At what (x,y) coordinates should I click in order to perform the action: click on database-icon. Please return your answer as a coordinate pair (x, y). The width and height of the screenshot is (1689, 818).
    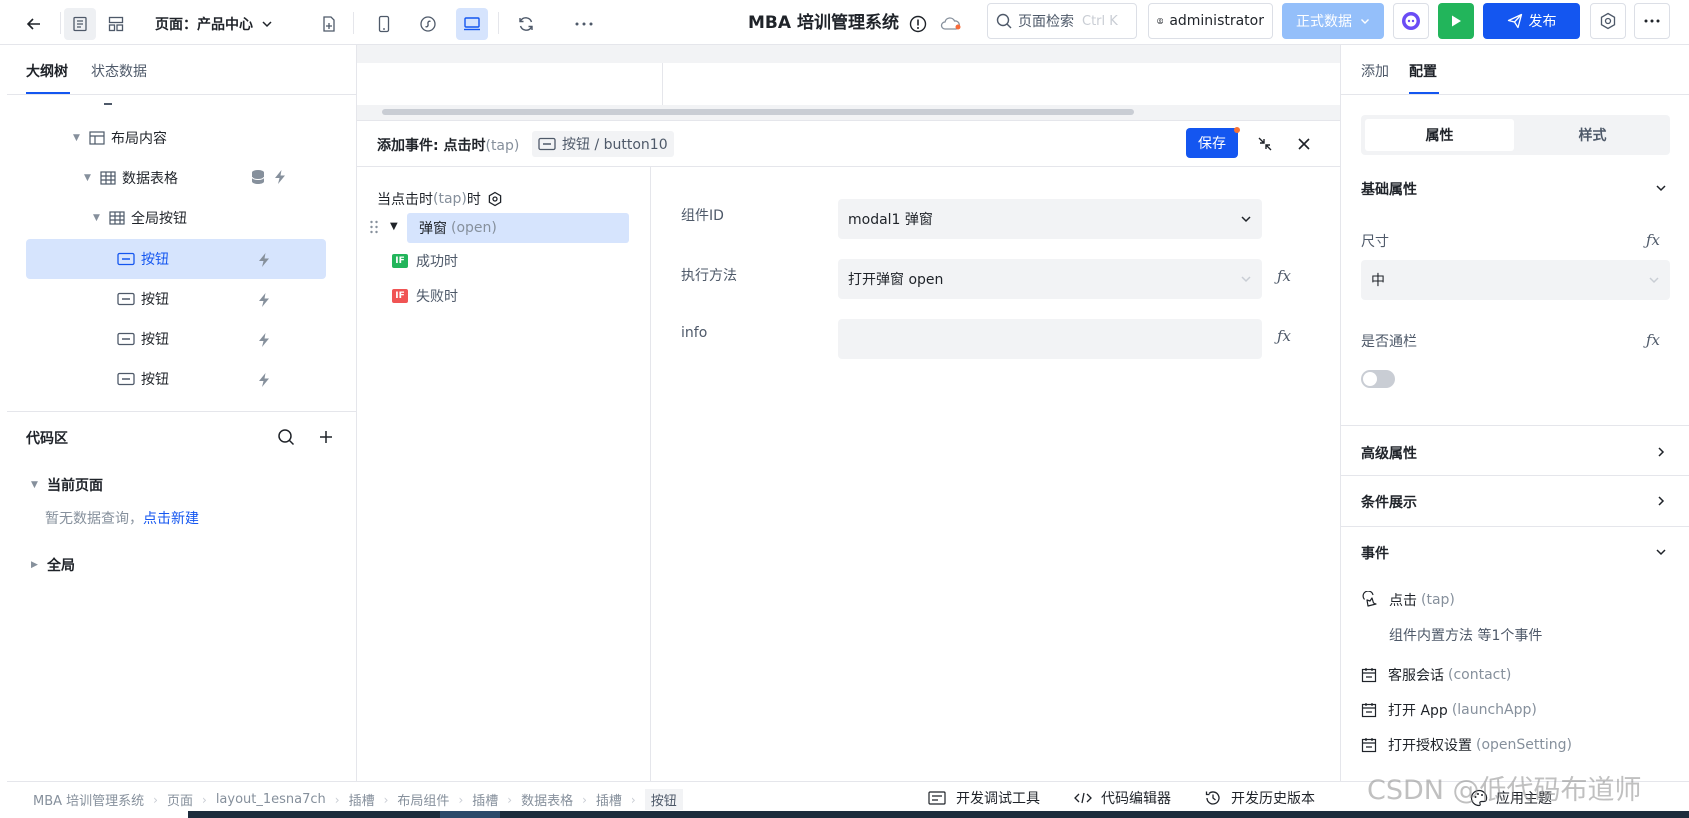
    Looking at the image, I should click on (258, 177).